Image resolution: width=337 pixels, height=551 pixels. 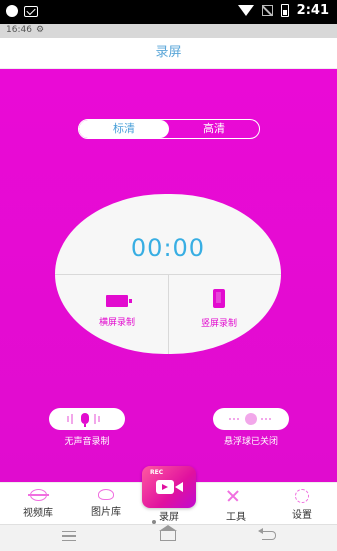 What do you see at coordinates (219, 309) in the screenshot?
I see `portrait-record-button: 竖屏录制` at bounding box center [219, 309].